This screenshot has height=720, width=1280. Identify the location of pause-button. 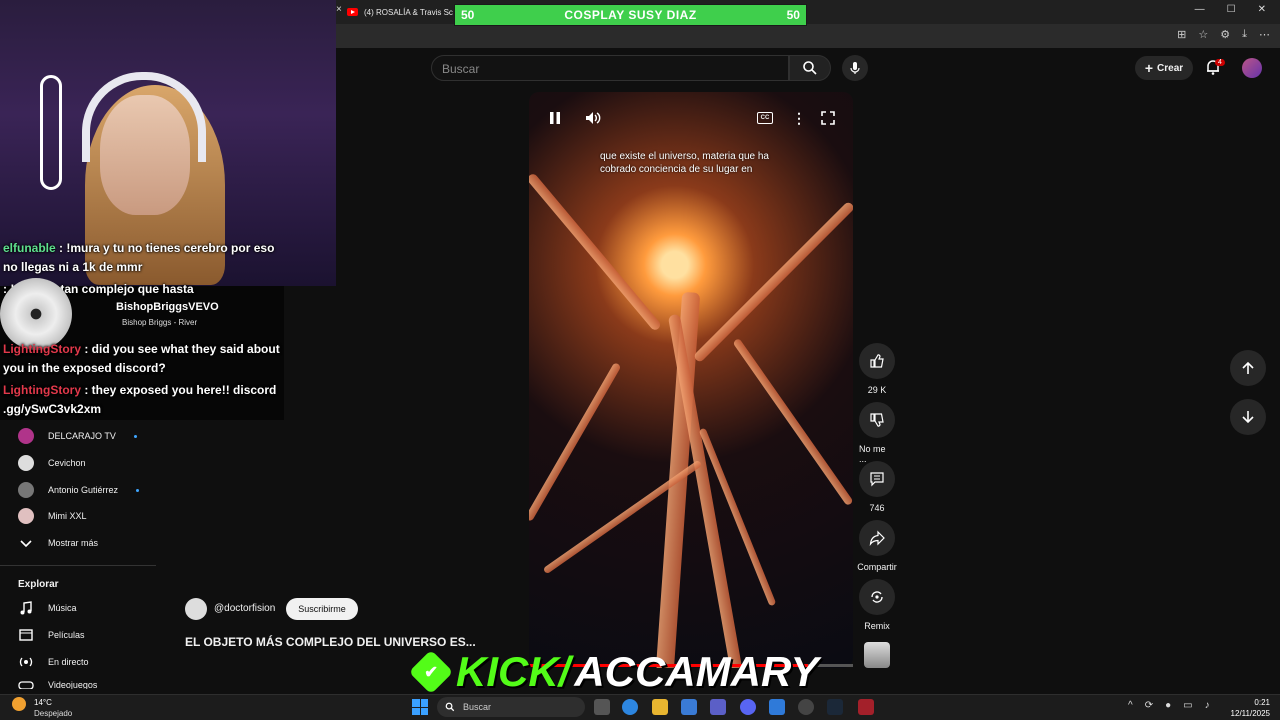
(555, 120).